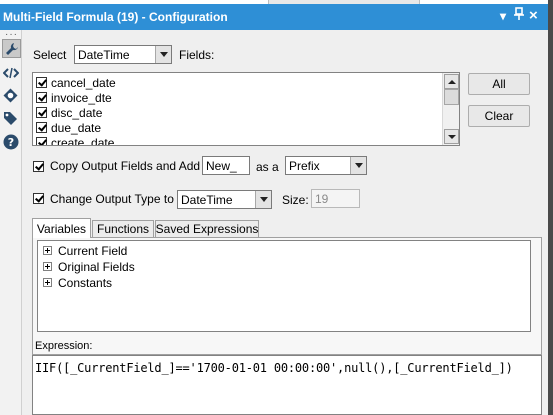 The image size is (553, 415). I want to click on as-a-label: as a, so click(267, 167).